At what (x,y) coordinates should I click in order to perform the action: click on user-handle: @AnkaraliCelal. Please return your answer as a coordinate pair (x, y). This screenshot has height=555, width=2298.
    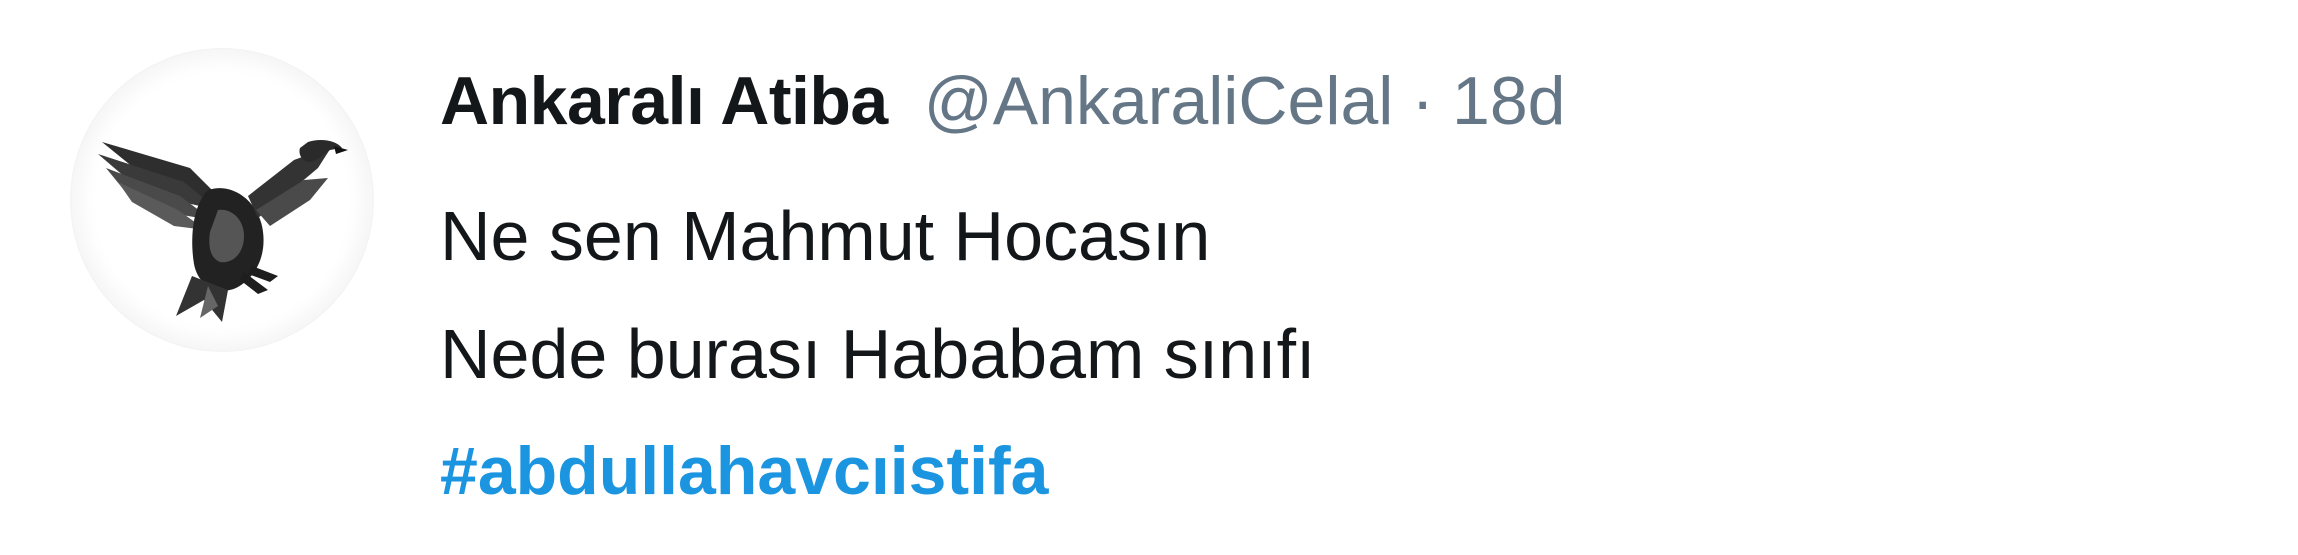
    Looking at the image, I should click on (1159, 101).